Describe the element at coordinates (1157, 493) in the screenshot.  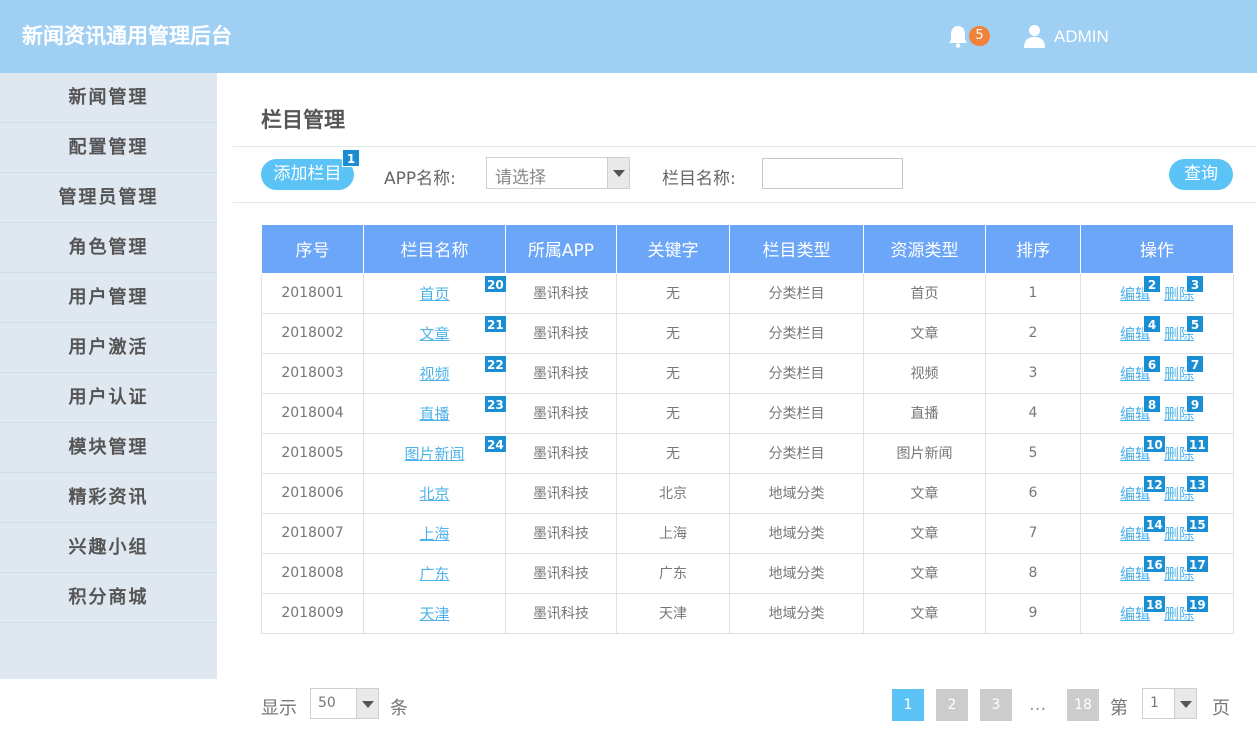
I see `cell-actions: 编辑 删除 12 13` at that location.